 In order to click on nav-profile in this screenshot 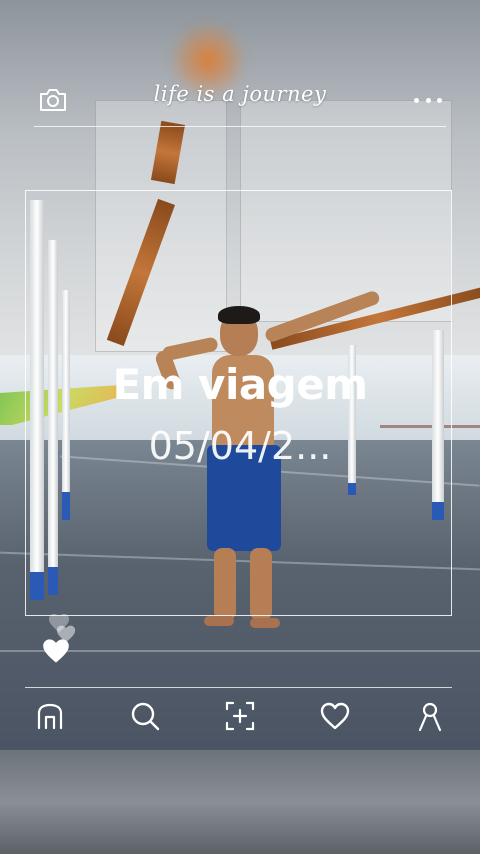, I will do `click(430, 716)`.